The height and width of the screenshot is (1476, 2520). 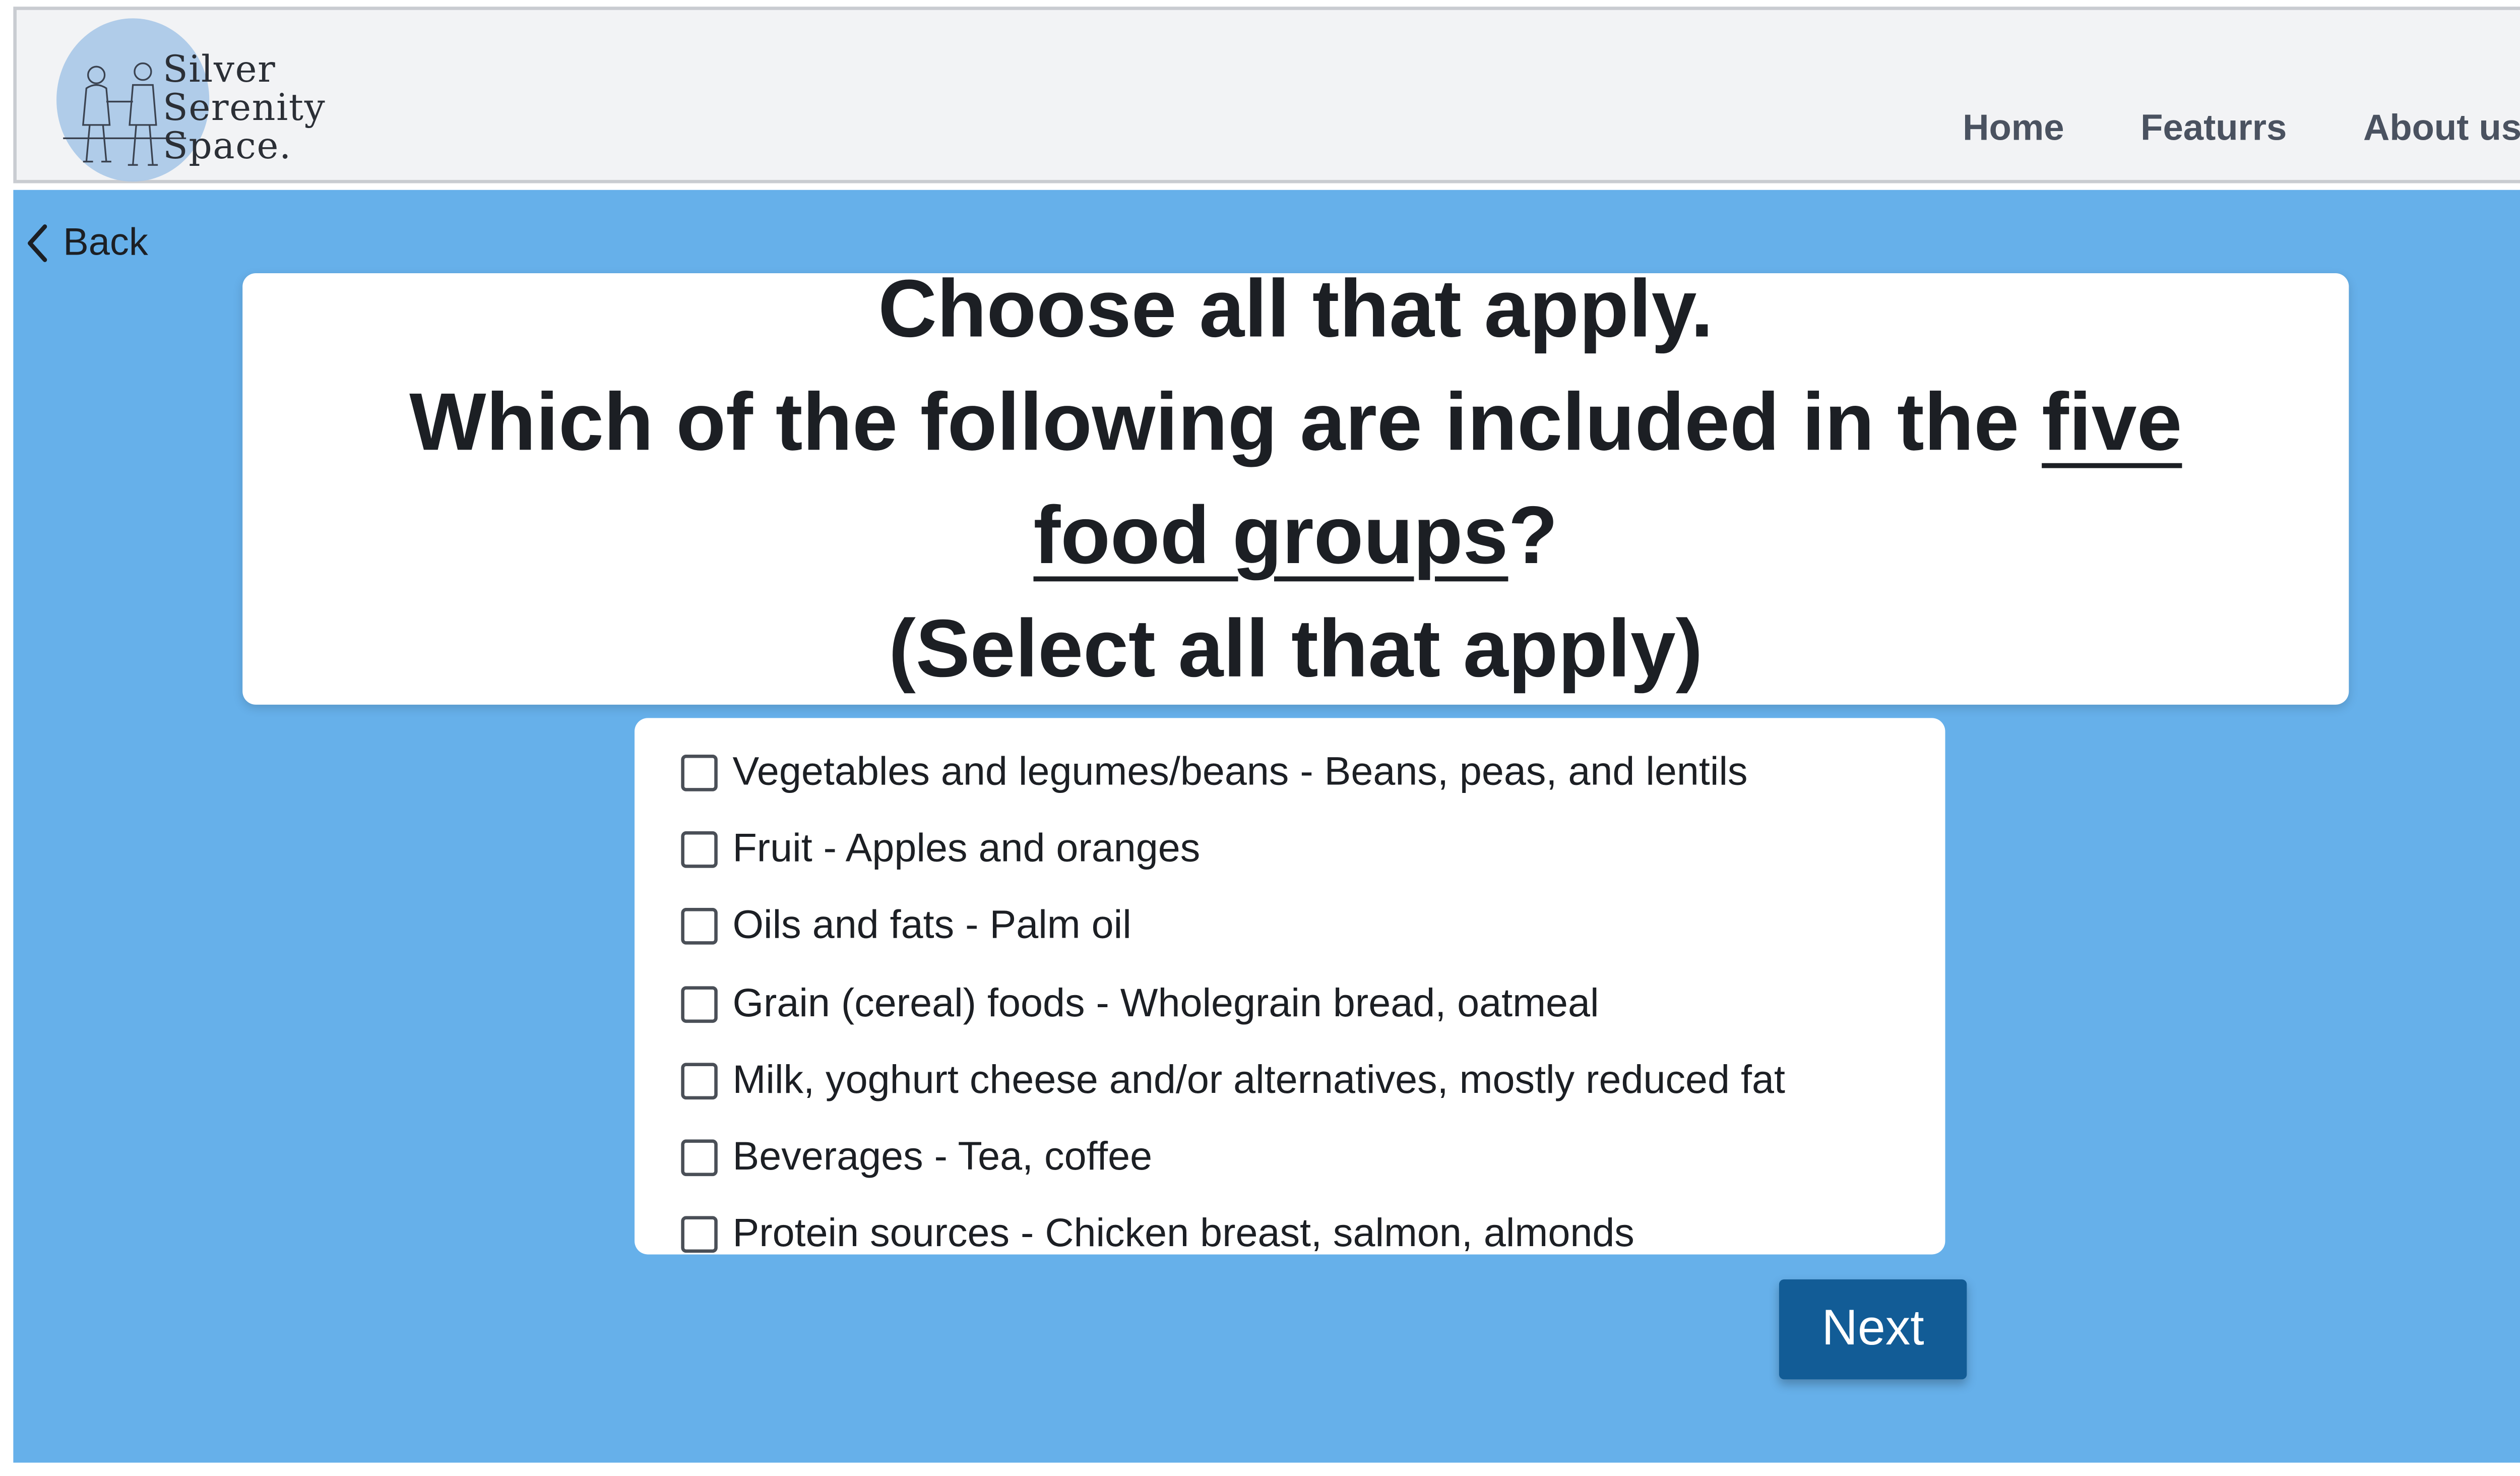 I want to click on question-instruction: Choose all that apply., so click(x=1296, y=310).